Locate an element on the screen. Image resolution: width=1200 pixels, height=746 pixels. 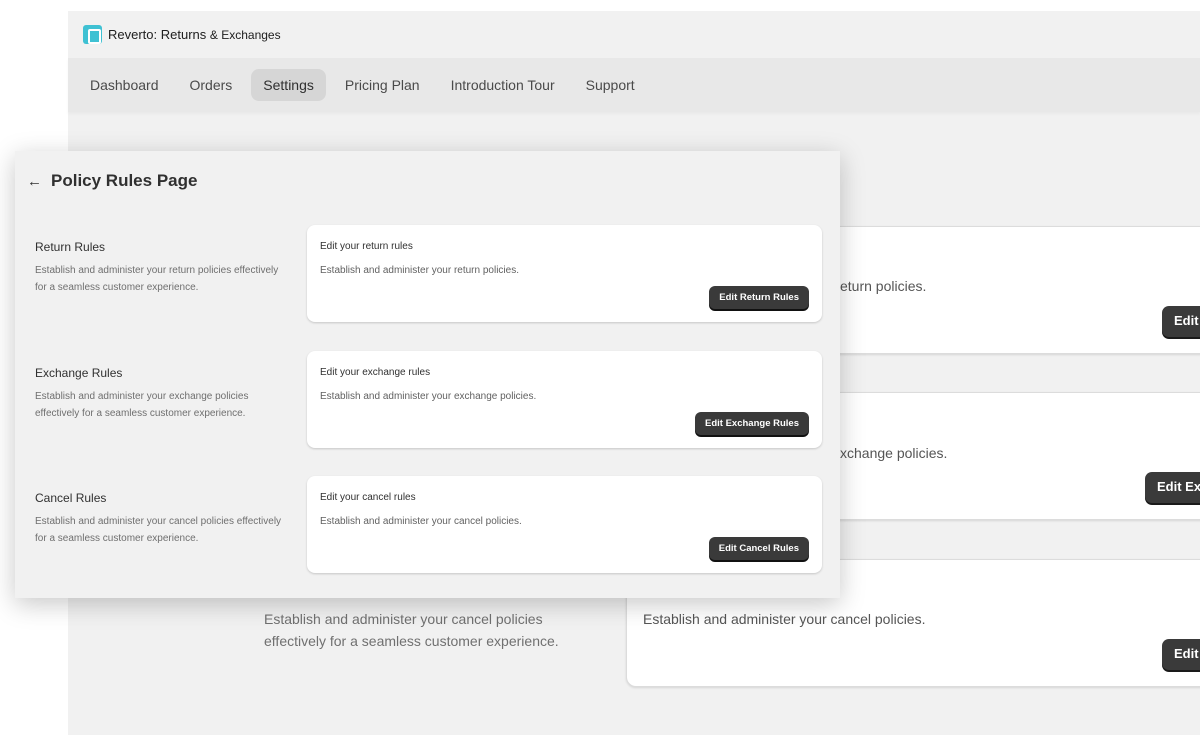
bg-edit-exchange-button: Edit Ex is located at coordinates (1172, 487).